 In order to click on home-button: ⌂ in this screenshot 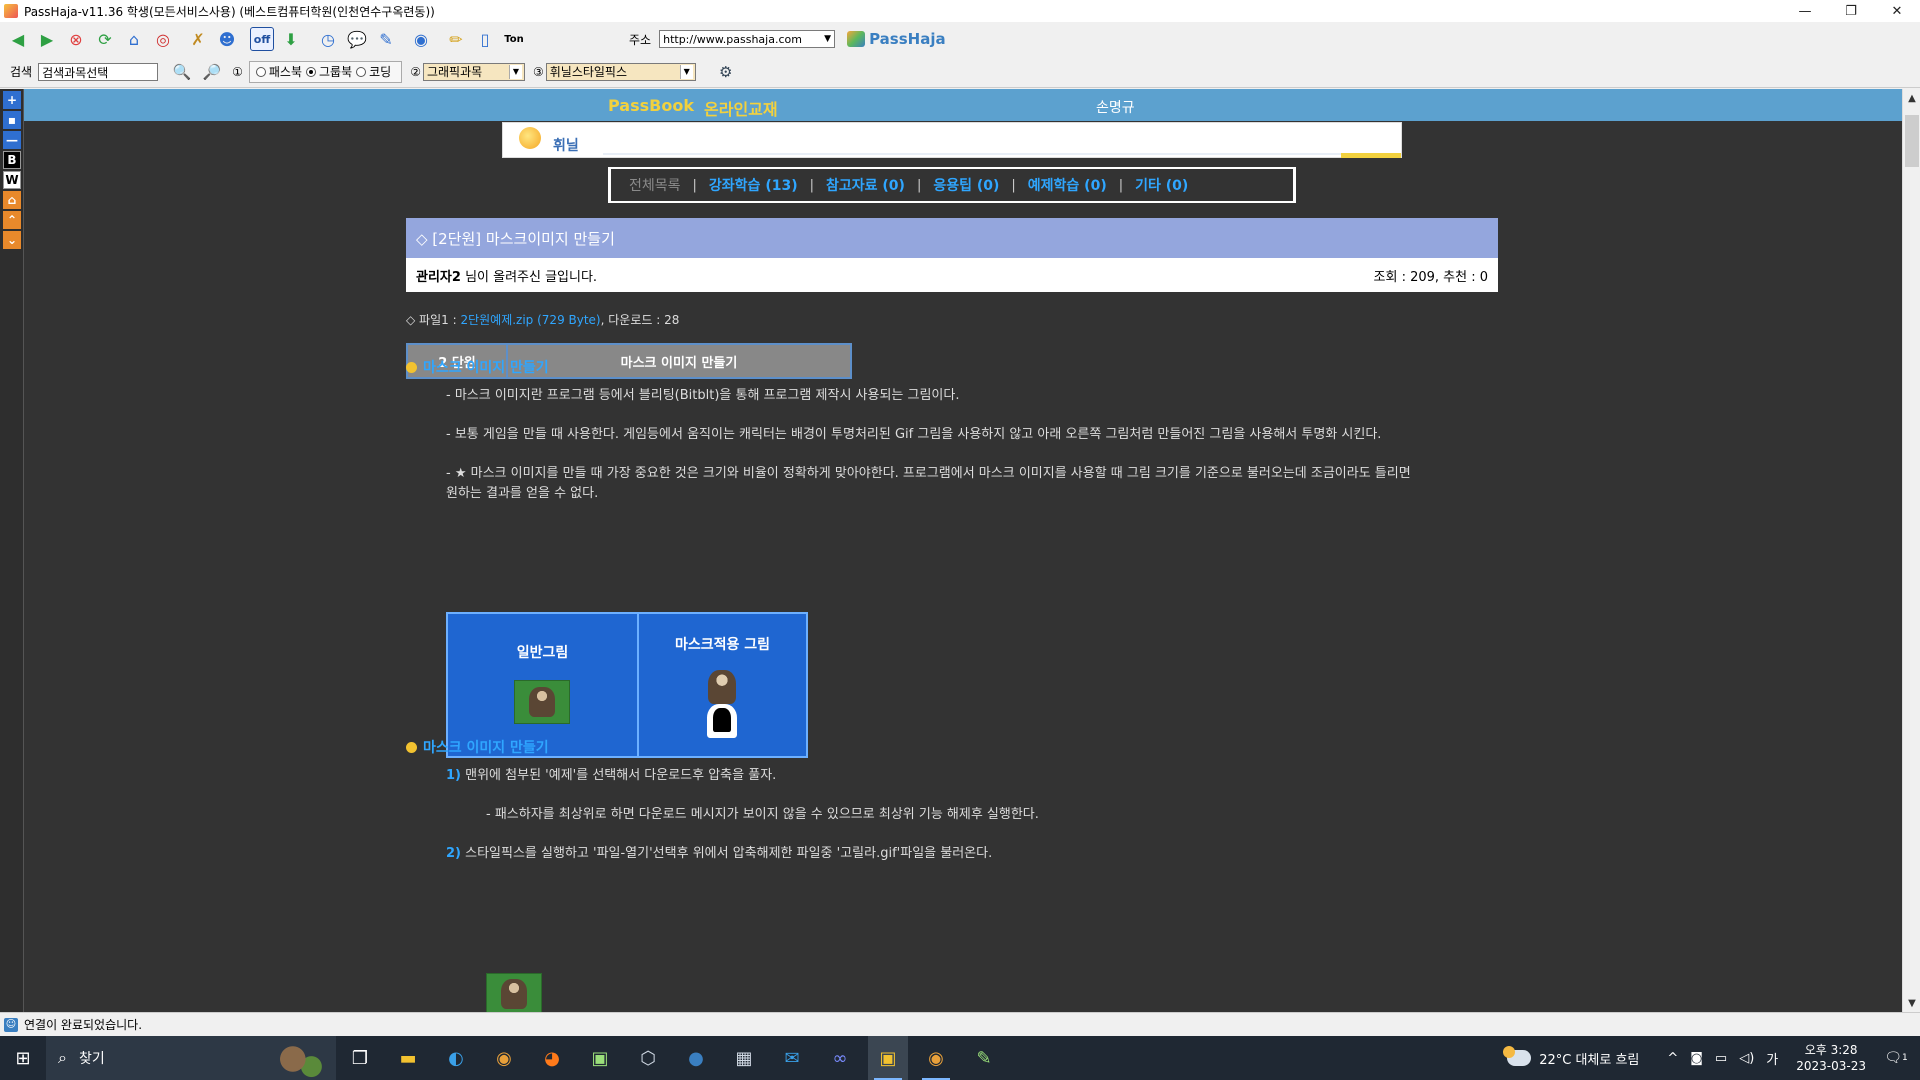, I will do `click(12, 200)`.